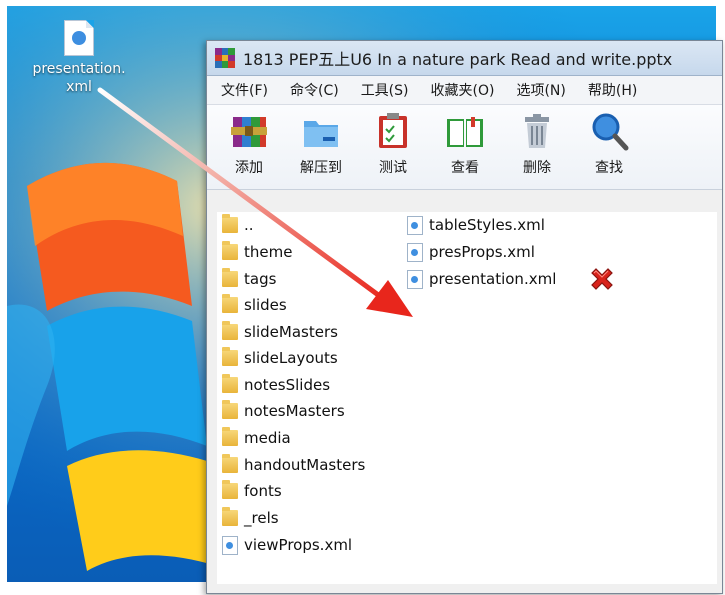 This screenshot has height=595, width=725. I want to click on delete-button: 删除, so click(537, 144).